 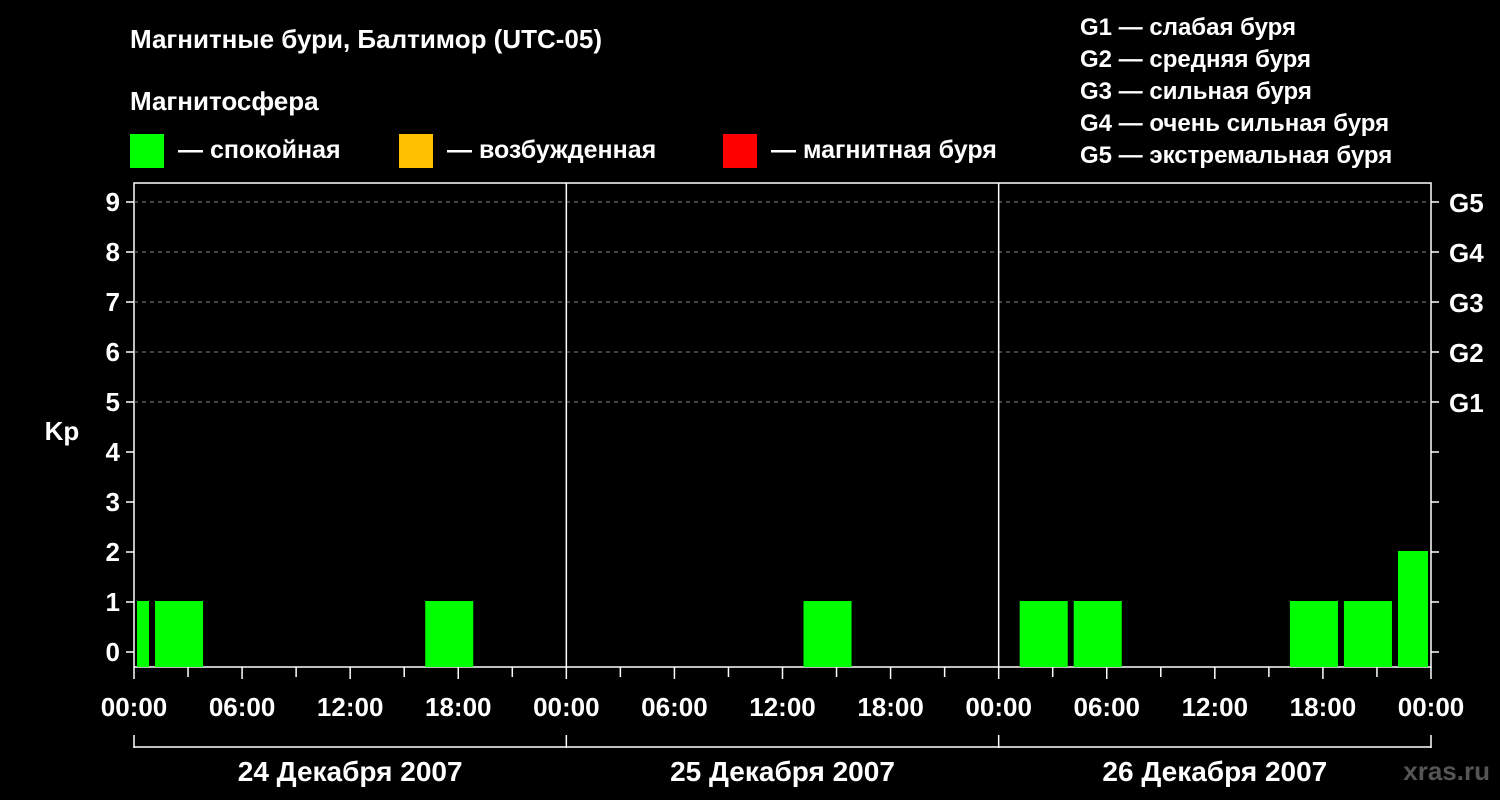 I want to click on g-label-G1: G1, so click(x=1466, y=403).